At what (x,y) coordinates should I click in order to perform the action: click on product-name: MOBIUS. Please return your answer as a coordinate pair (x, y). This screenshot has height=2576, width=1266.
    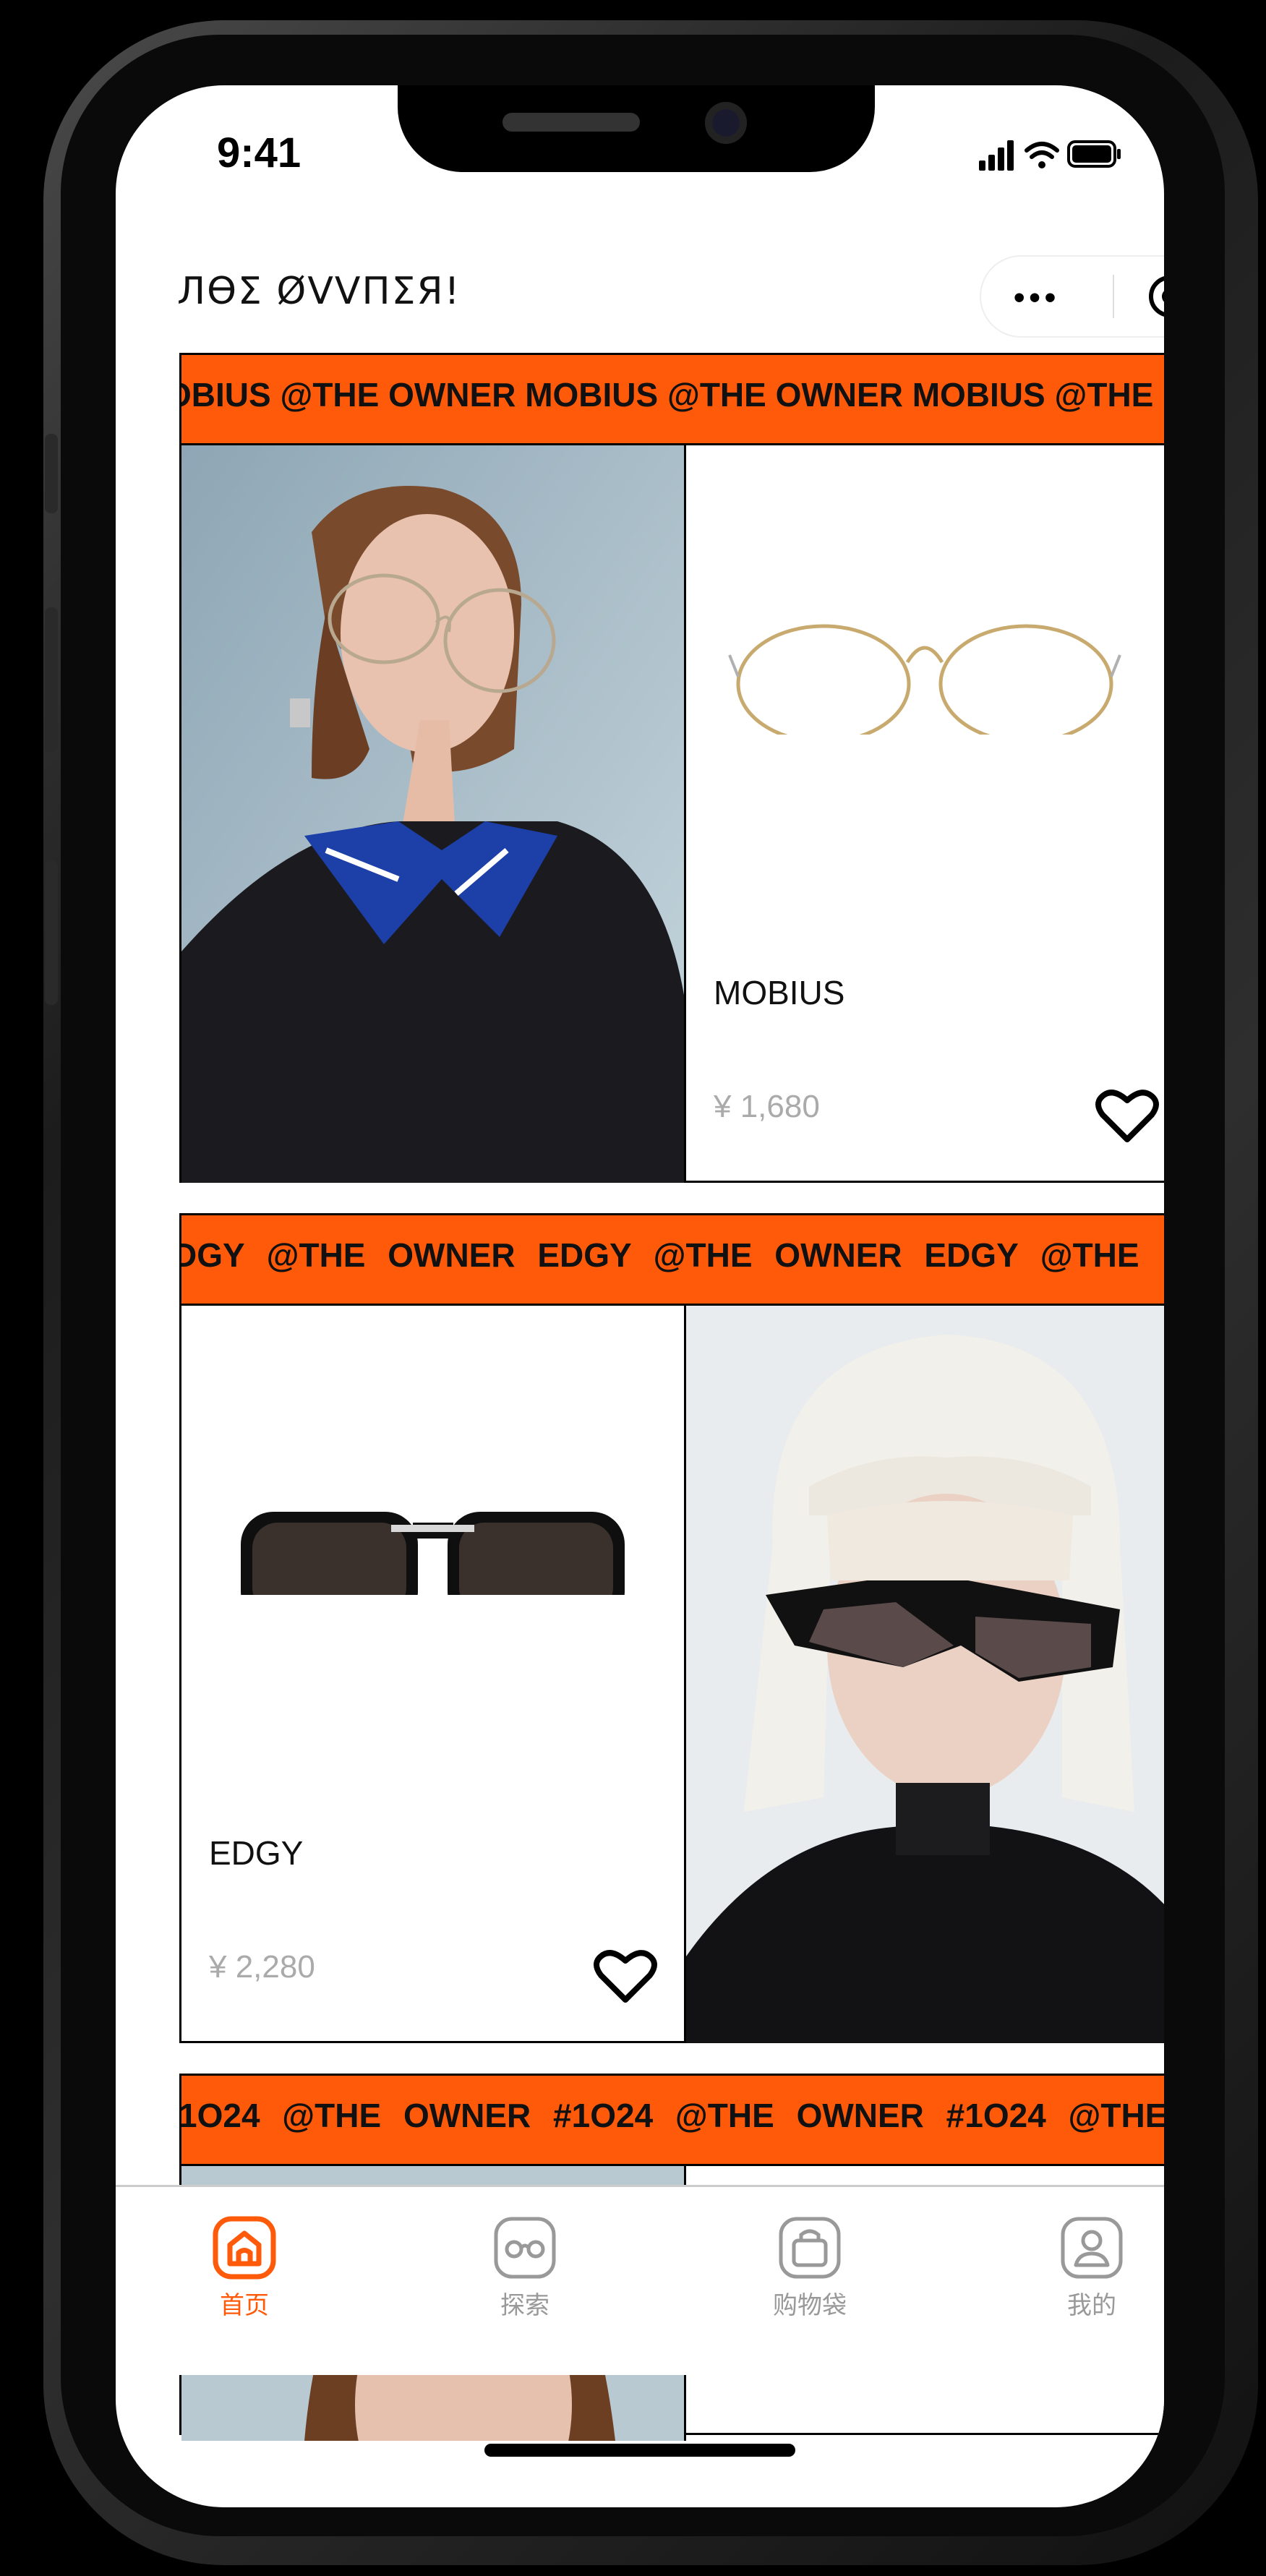
    Looking at the image, I should click on (779, 993).